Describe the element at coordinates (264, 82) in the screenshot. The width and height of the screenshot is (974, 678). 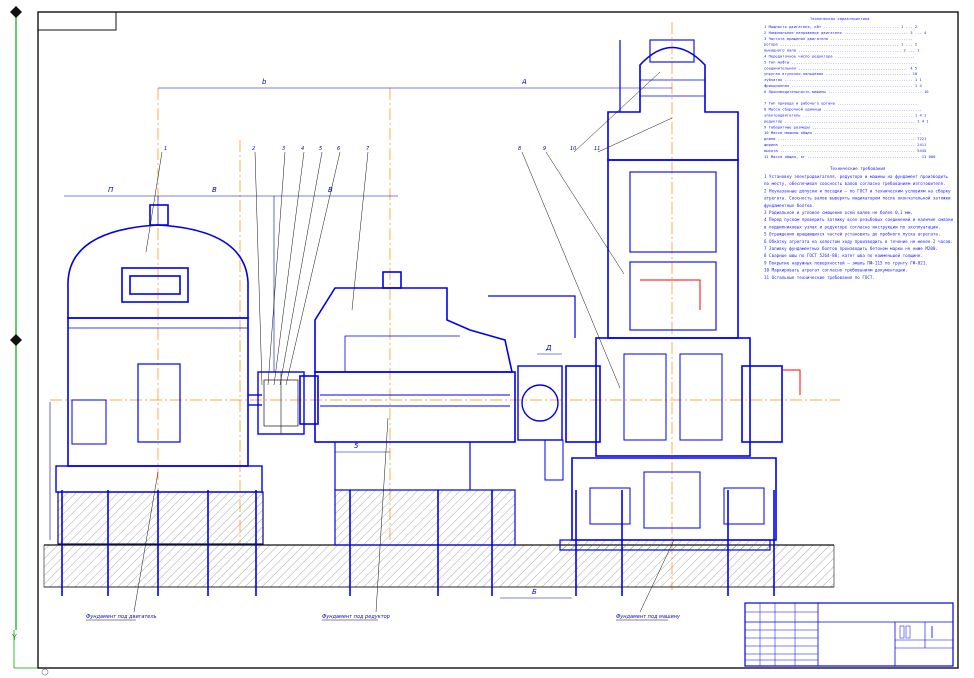
I see `dimension-overall-left: b` at that location.